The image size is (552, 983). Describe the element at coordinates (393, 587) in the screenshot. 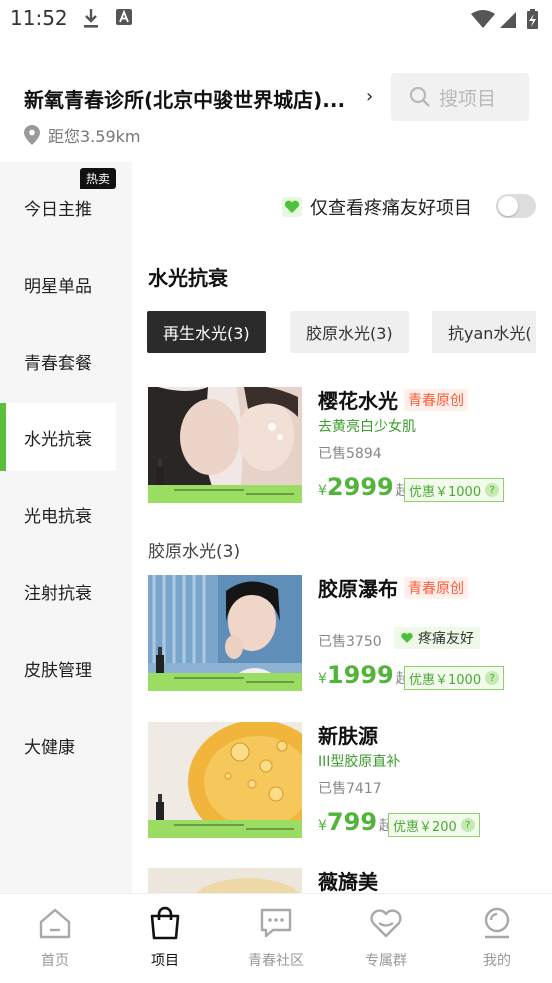

I see `product-name: 胶原瀑布 青春原创` at that location.